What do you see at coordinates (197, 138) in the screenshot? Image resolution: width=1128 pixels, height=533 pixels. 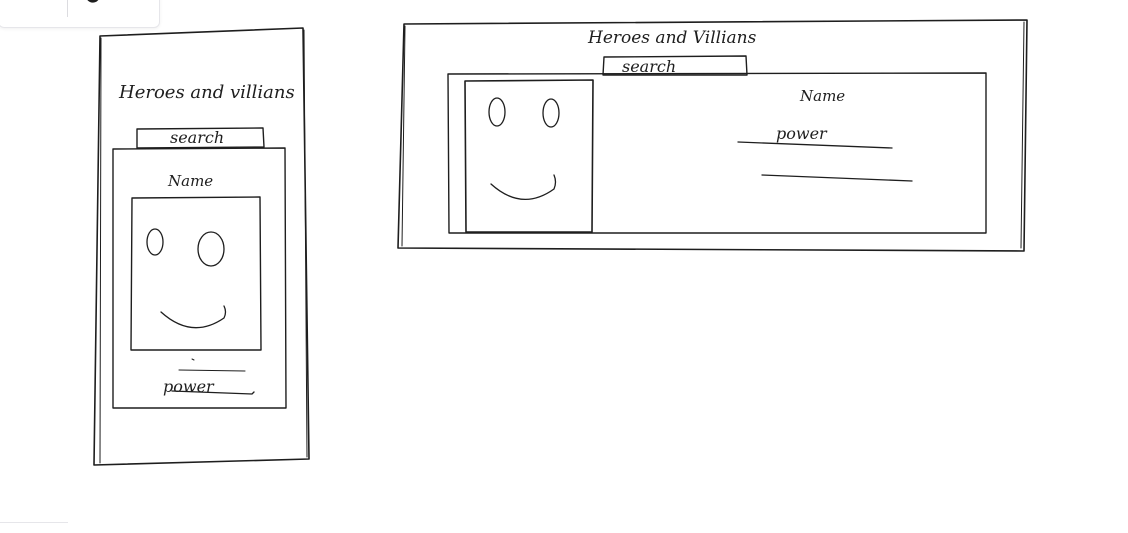 I see `mobile-search-label: search` at bounding box center [197, 138].